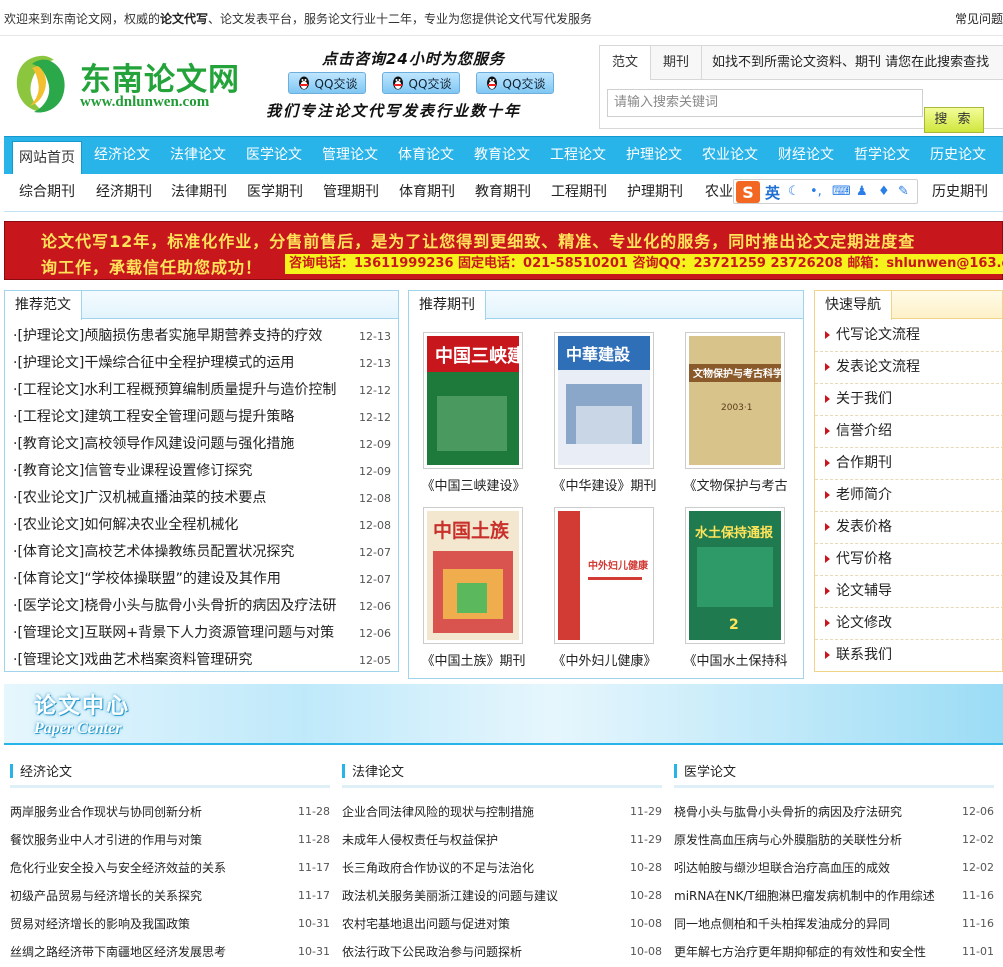 This screenshot has width=1003, height=967. I want to click on nav-medicine: 医学论文, so click(274, 155).